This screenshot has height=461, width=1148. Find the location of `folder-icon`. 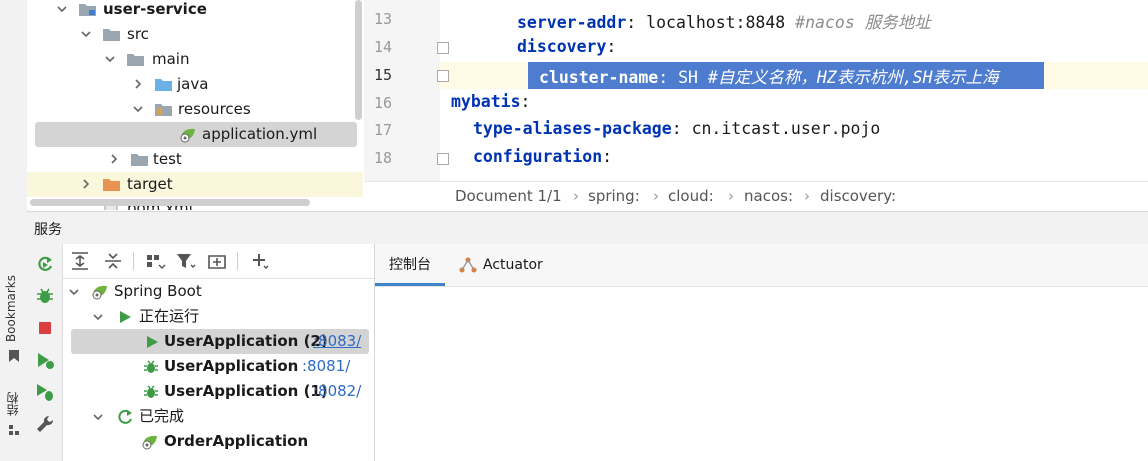

folder-icon is located at coordinates (139, 160).